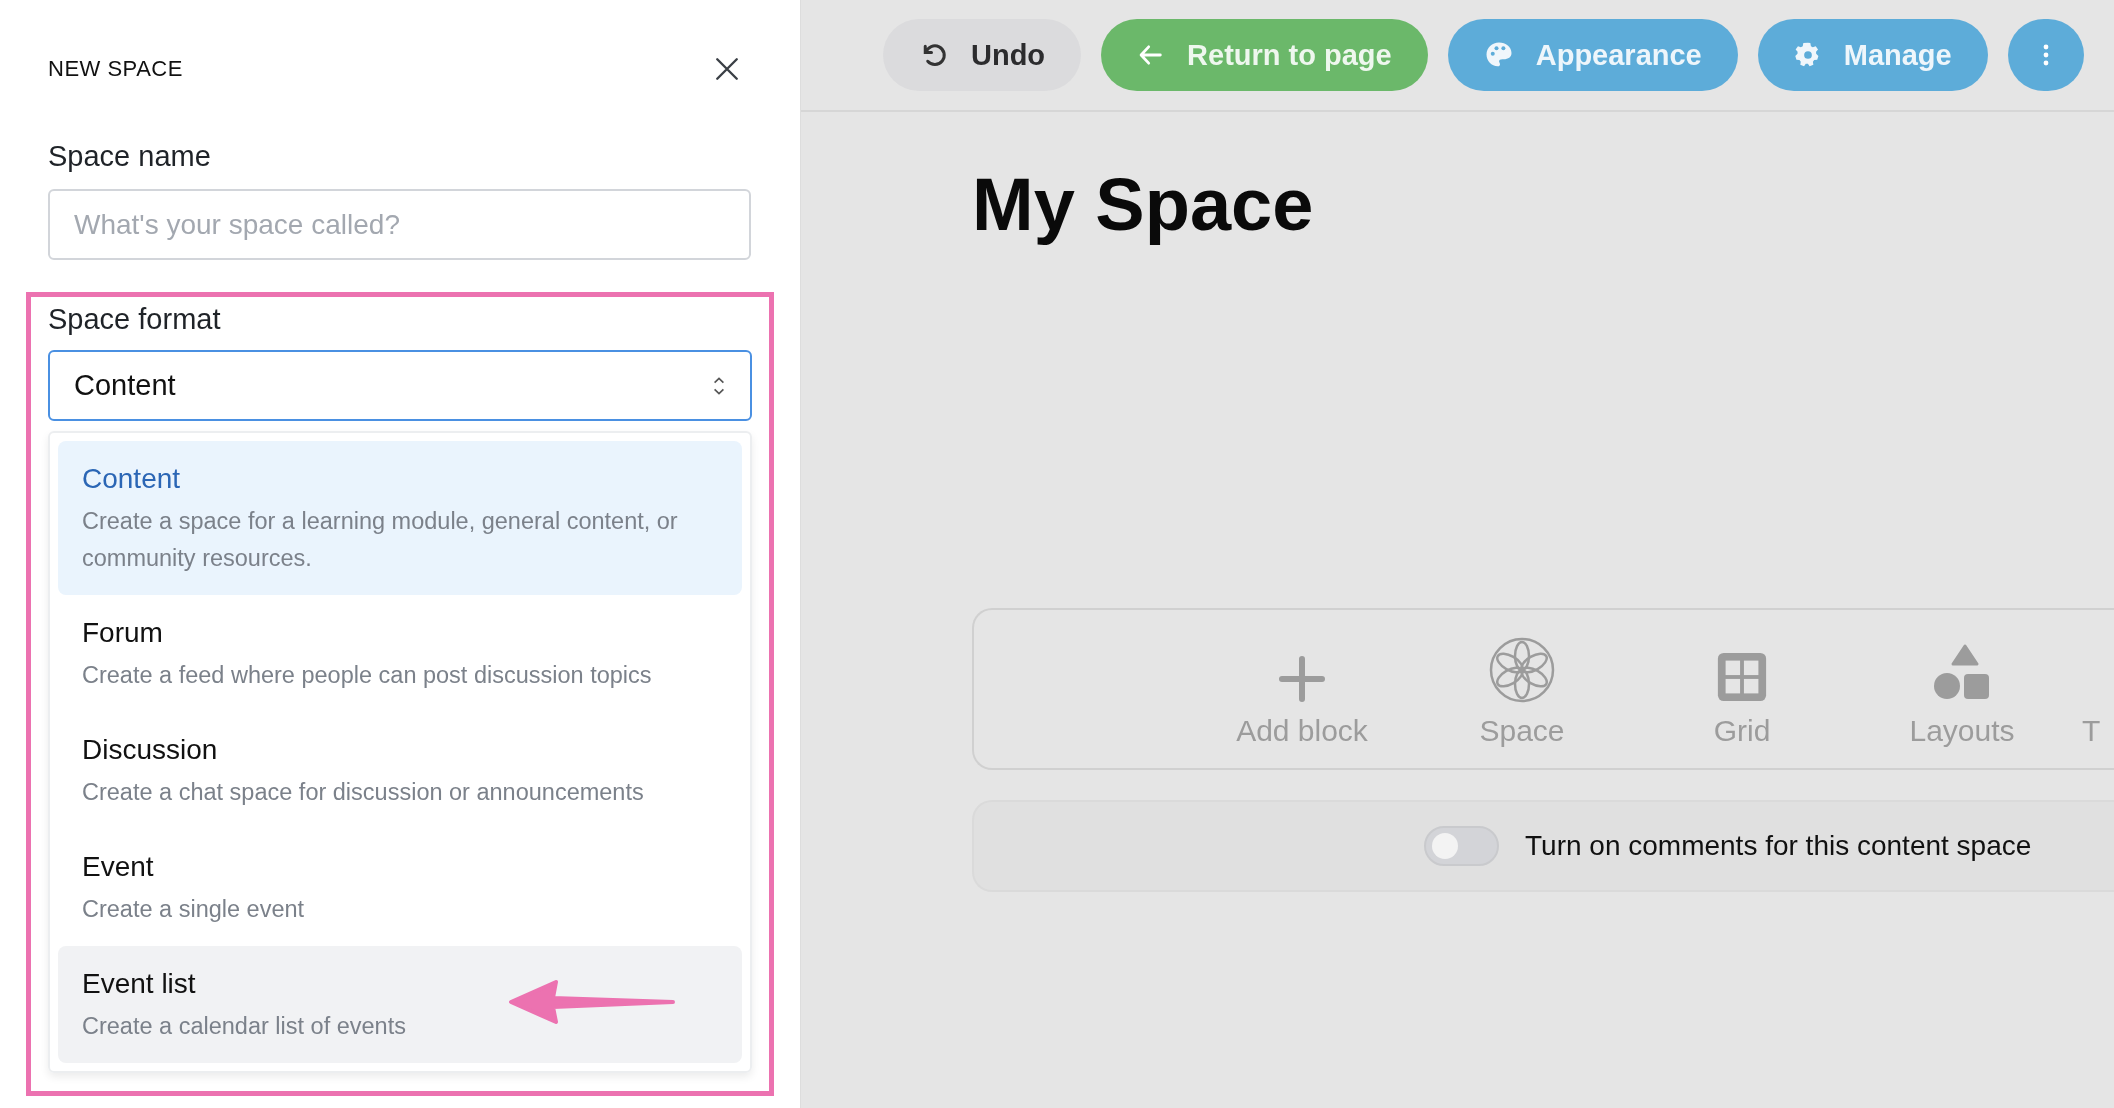  I want to click on option-title: Event, so click(118, 867).